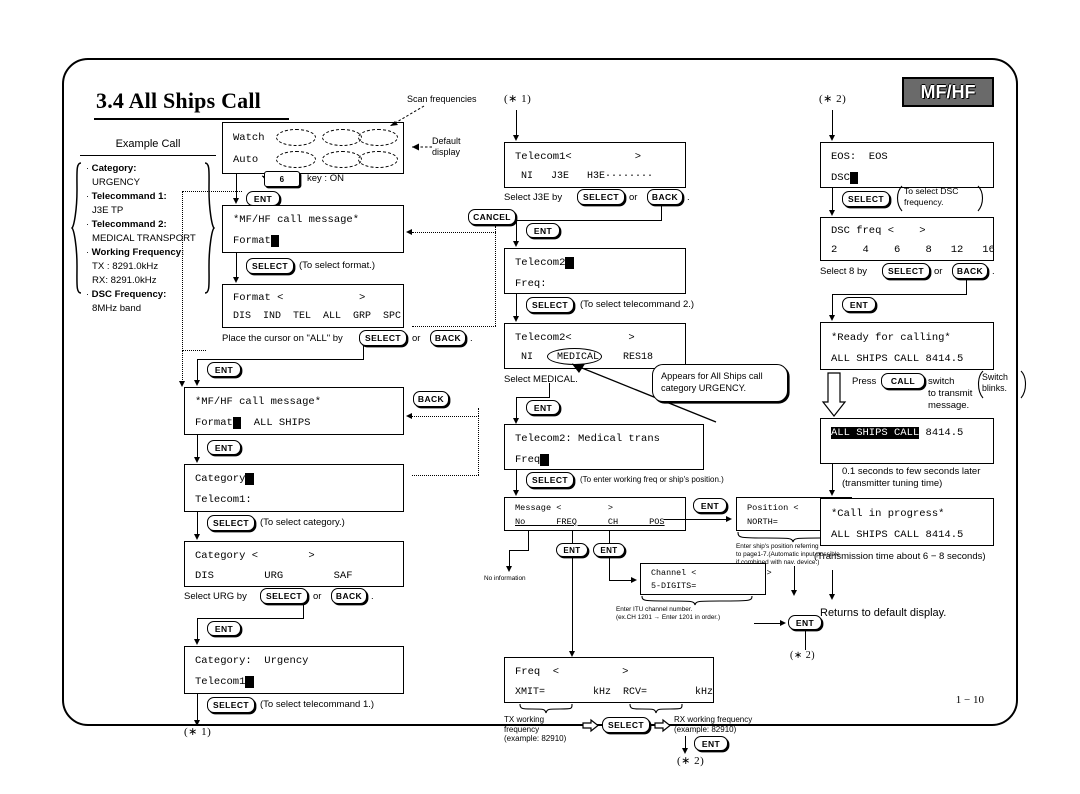 This screenshot has width=1080, height=794. What do you see at coordinates (875, 433) in the screenshot?
I see `inverse-highlight: ALL SHIPS CALL` at bounding box center [875, 433].